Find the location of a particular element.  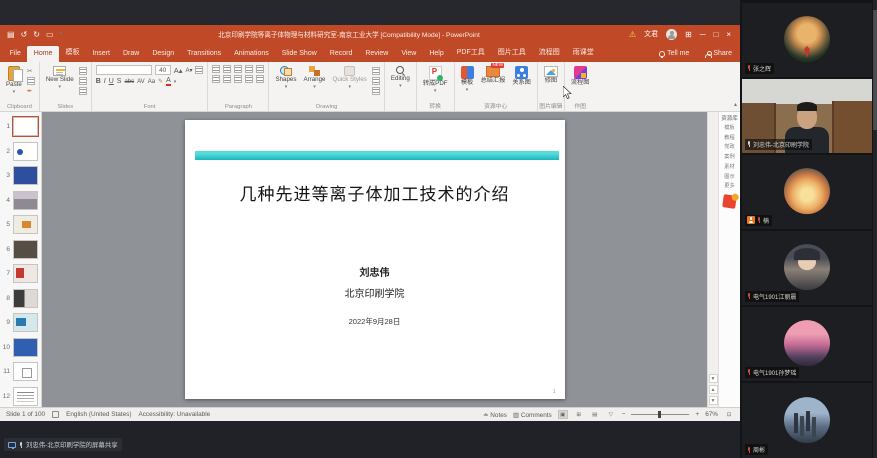

reset-icon is located at coordinates (82, 81).